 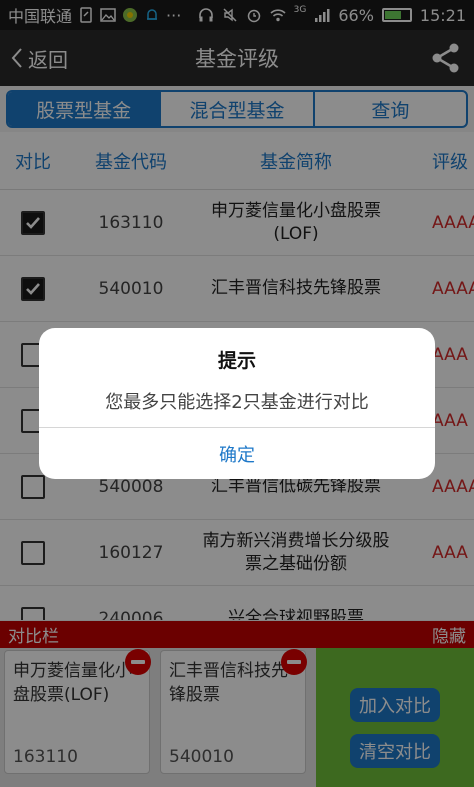 What do you see at coordinates (236, 361) in the screenshot?
I see `dialog-title: 提示` at bounding box center [236, 361].